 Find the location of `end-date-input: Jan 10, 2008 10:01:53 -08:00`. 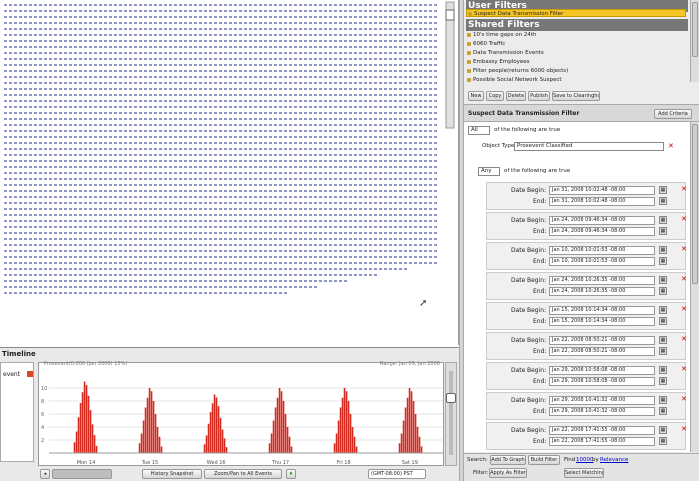

end-date-input: Jan 10, 2008 10:01:53 -08:00 is located at coordinates (602, 261).